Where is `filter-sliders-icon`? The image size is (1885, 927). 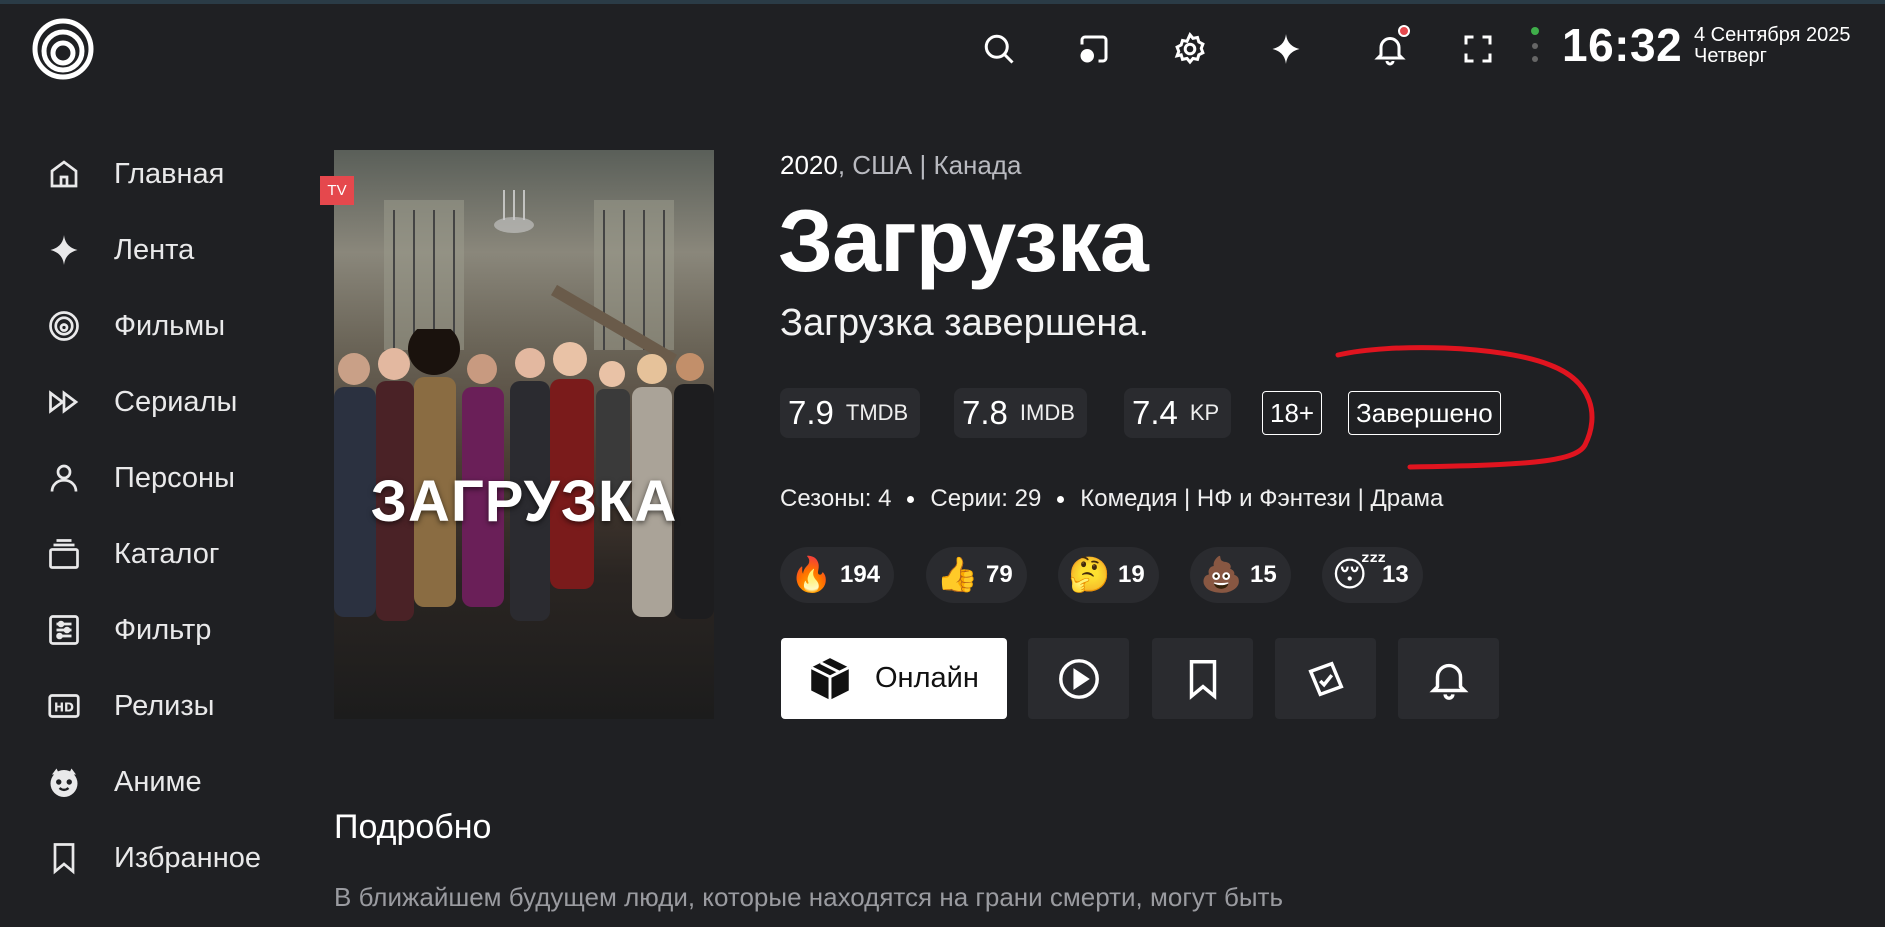
filter-sliders-icon is located at coordinates (64, 630).